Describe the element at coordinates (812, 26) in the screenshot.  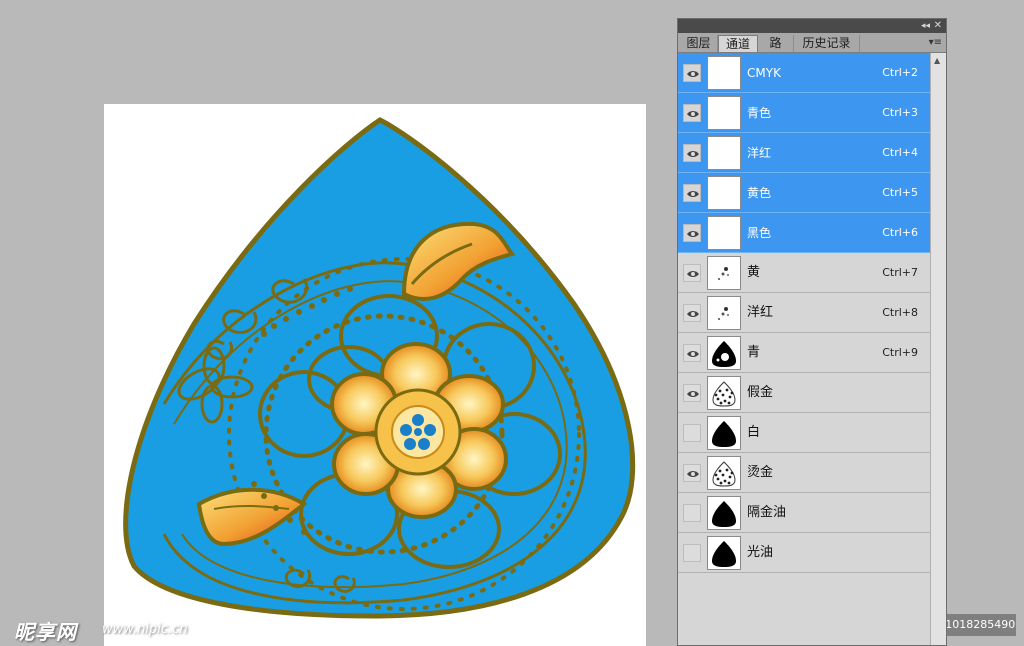
I see `panel-titlebar: ◂◂ ✕` at that location.